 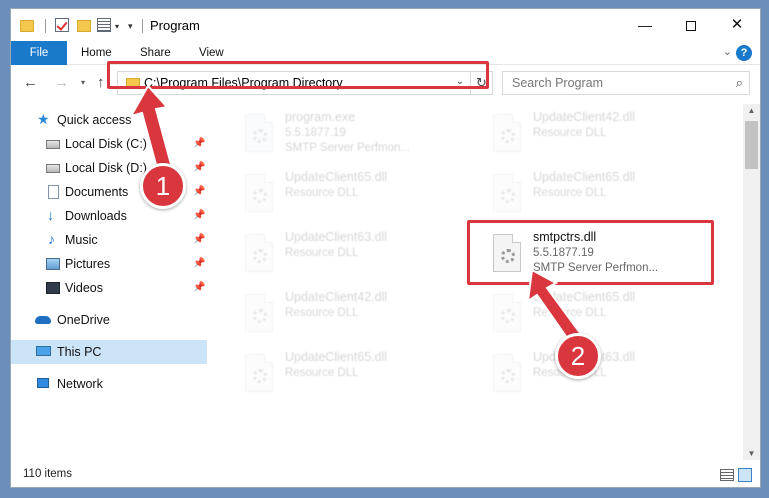 What do you see at coordinates (84, 26) in the screenshot?
I see `new-folder-icon` at bounding box center [84, 26].